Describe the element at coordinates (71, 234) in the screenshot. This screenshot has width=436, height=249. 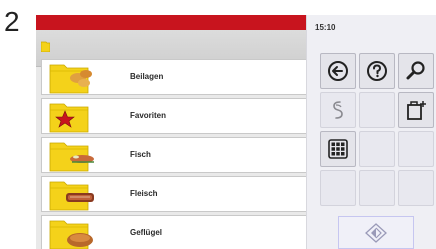
I see `folder-poultry-icon` at that location.